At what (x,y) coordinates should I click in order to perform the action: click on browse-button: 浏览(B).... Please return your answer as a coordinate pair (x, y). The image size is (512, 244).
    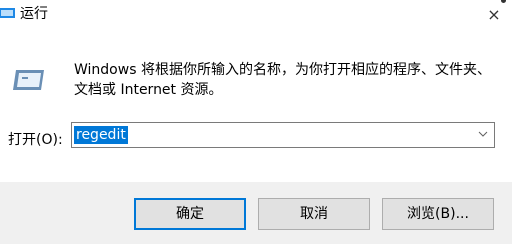
    Looking at the image, I should click on (438, 214).